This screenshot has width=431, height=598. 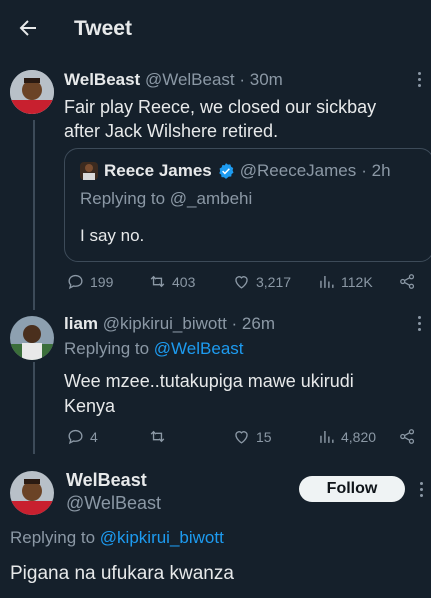 What do you see at coordinates (122, 573) in the screenshot?
I see `tweet3-text: Pigana na ufukara kwanza` at bounding box center [122, 573].